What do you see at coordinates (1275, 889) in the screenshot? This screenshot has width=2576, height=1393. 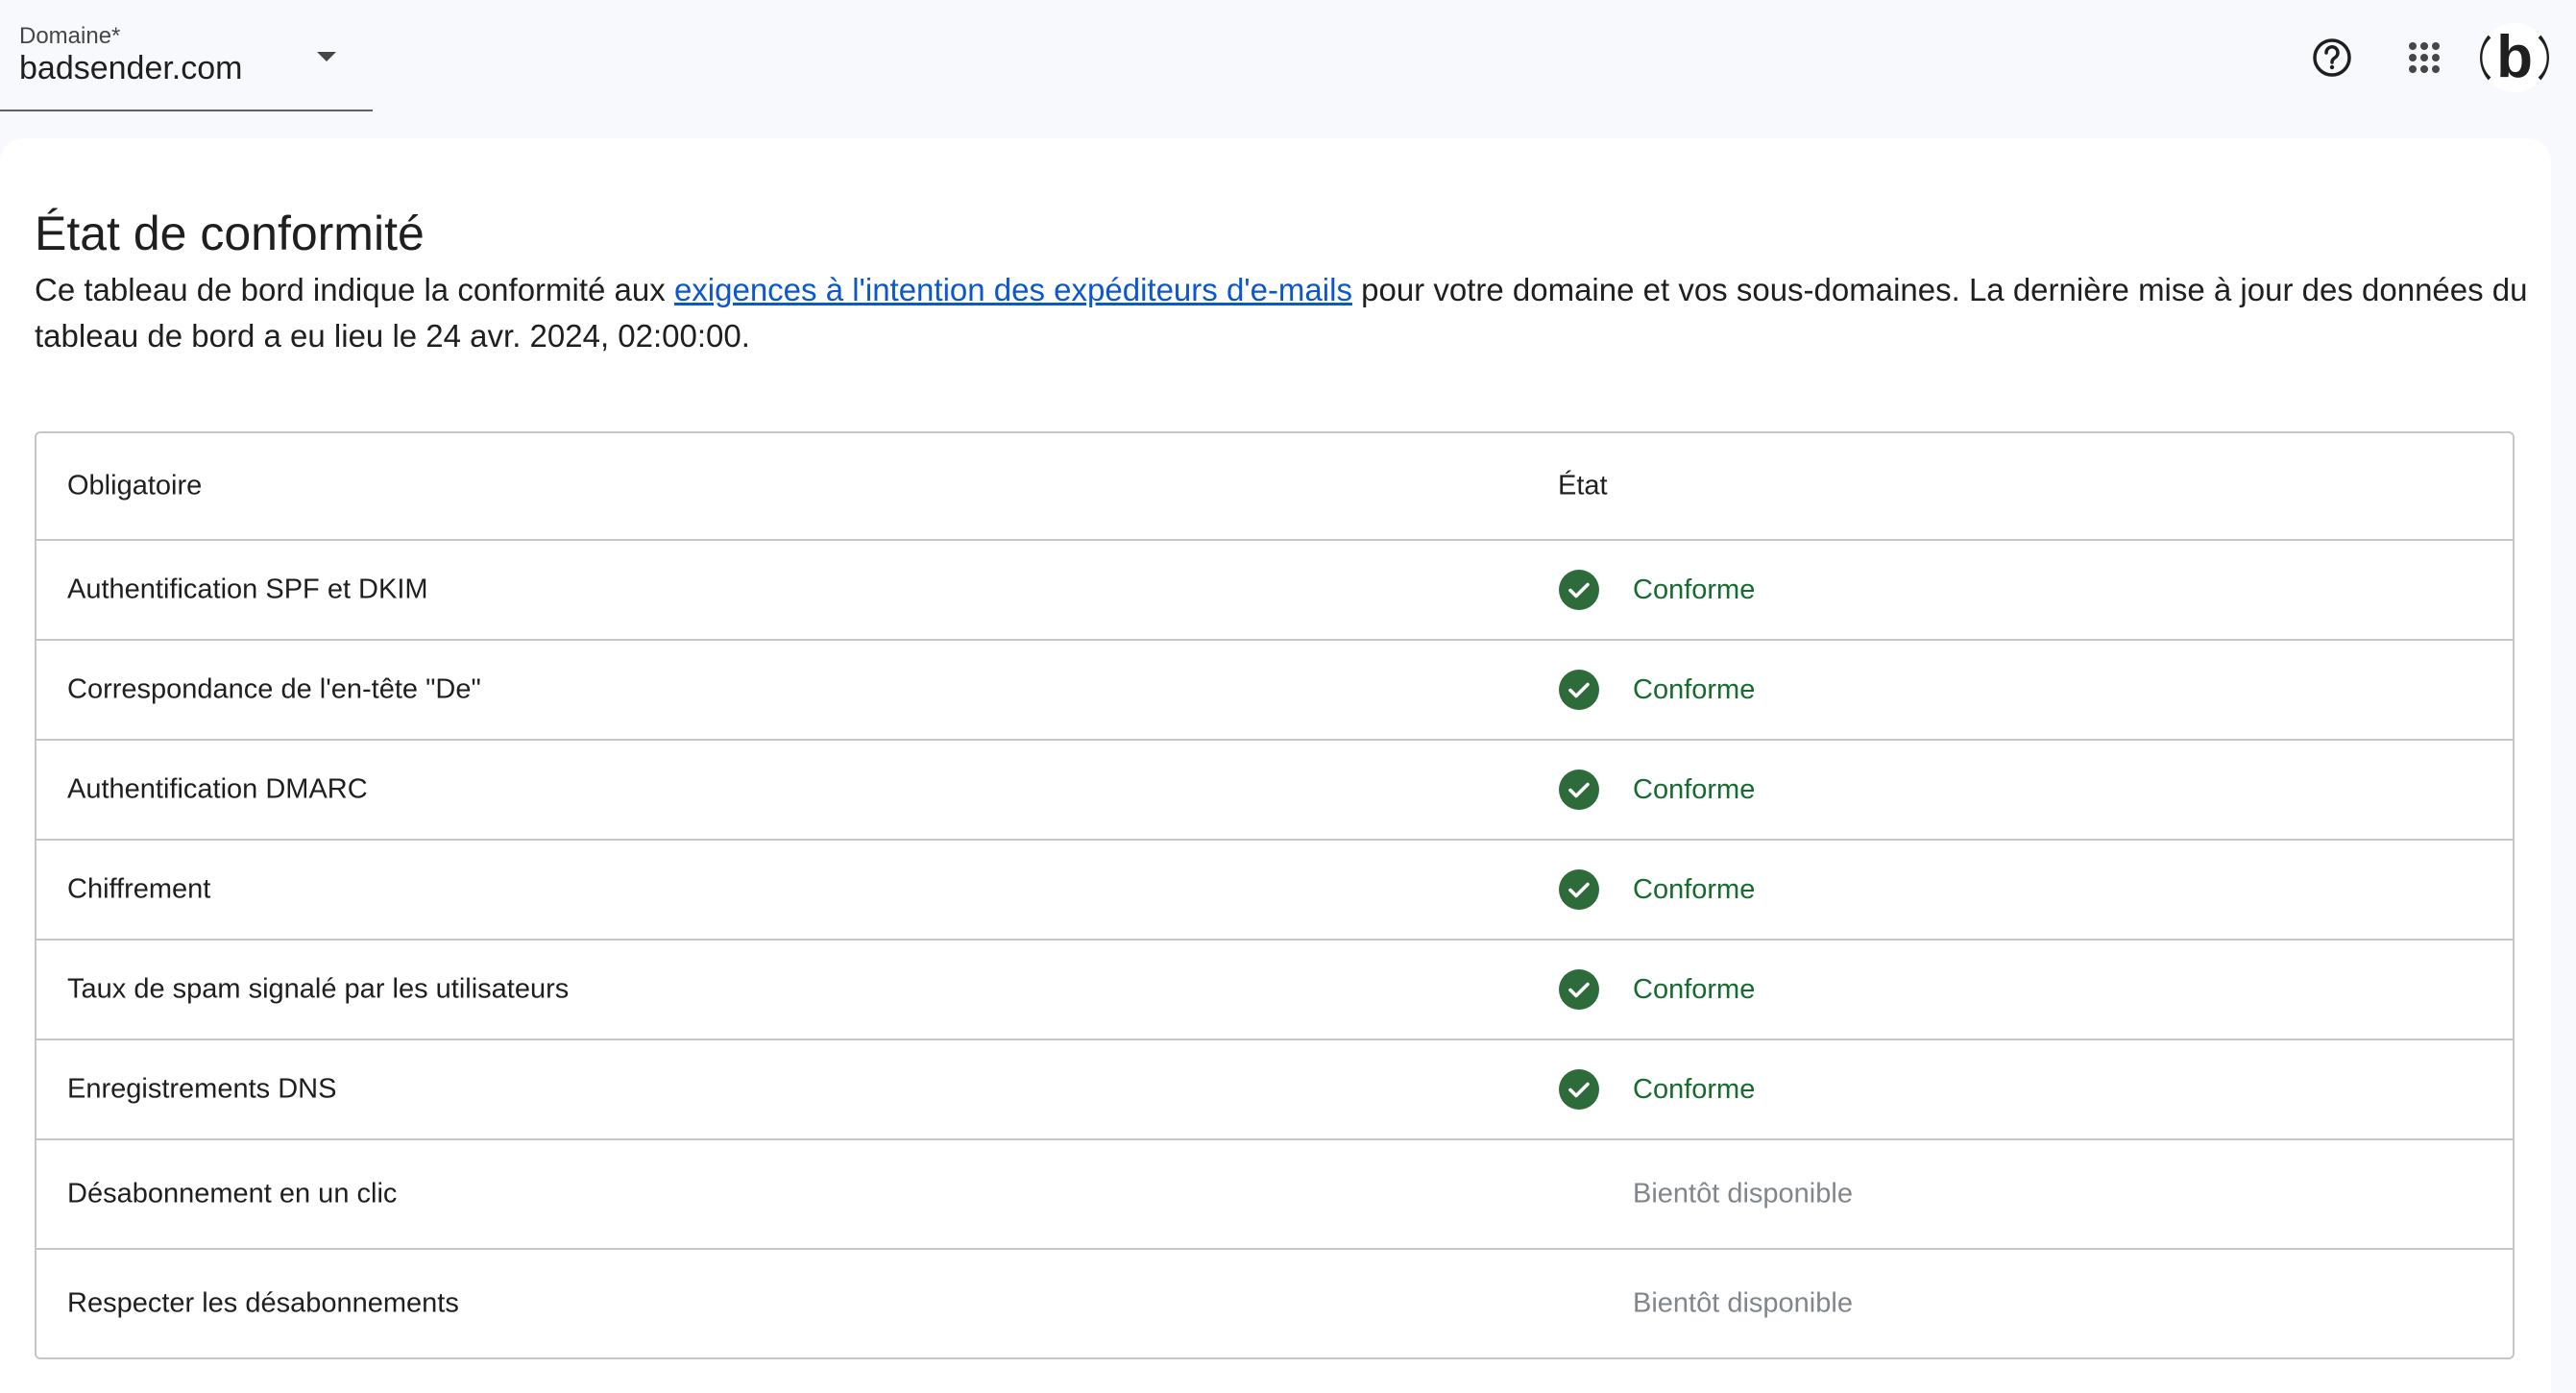 I see `table-row: Chiffrement Conforme` at bounding box center [1275, 889].